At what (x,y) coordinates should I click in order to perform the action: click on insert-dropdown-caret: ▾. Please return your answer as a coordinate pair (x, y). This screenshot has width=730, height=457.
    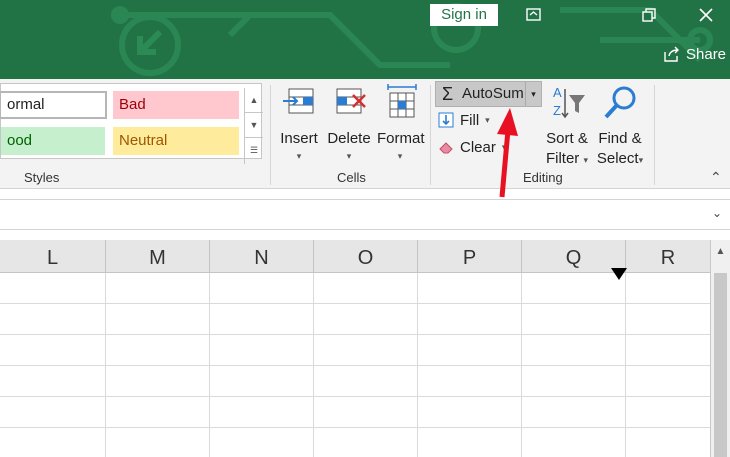
    Looking at the image, I should click on (299, 156).